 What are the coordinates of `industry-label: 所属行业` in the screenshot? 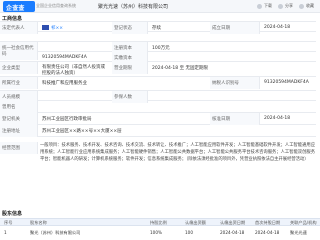 It's located at (19, 83).